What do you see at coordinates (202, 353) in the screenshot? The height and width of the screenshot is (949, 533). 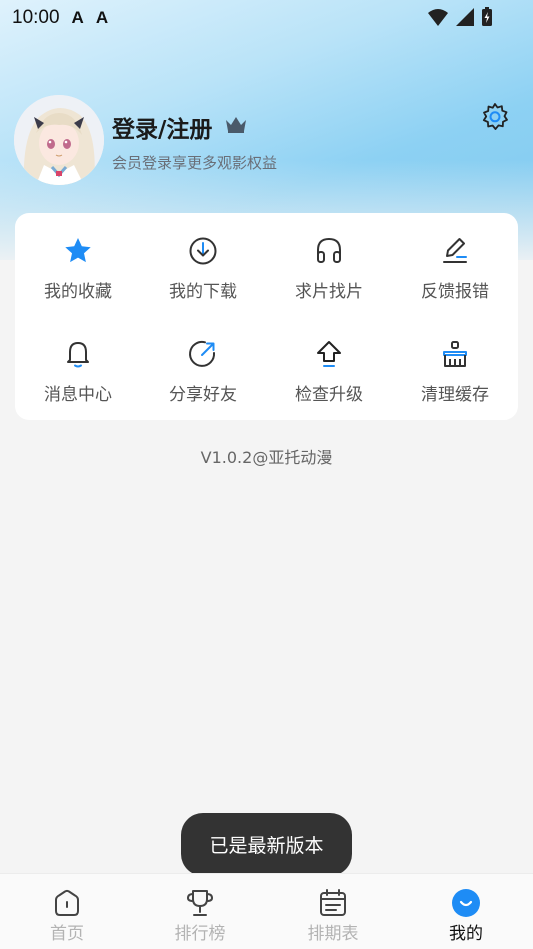 I see `share-icon` at bounding box center [202, 353].